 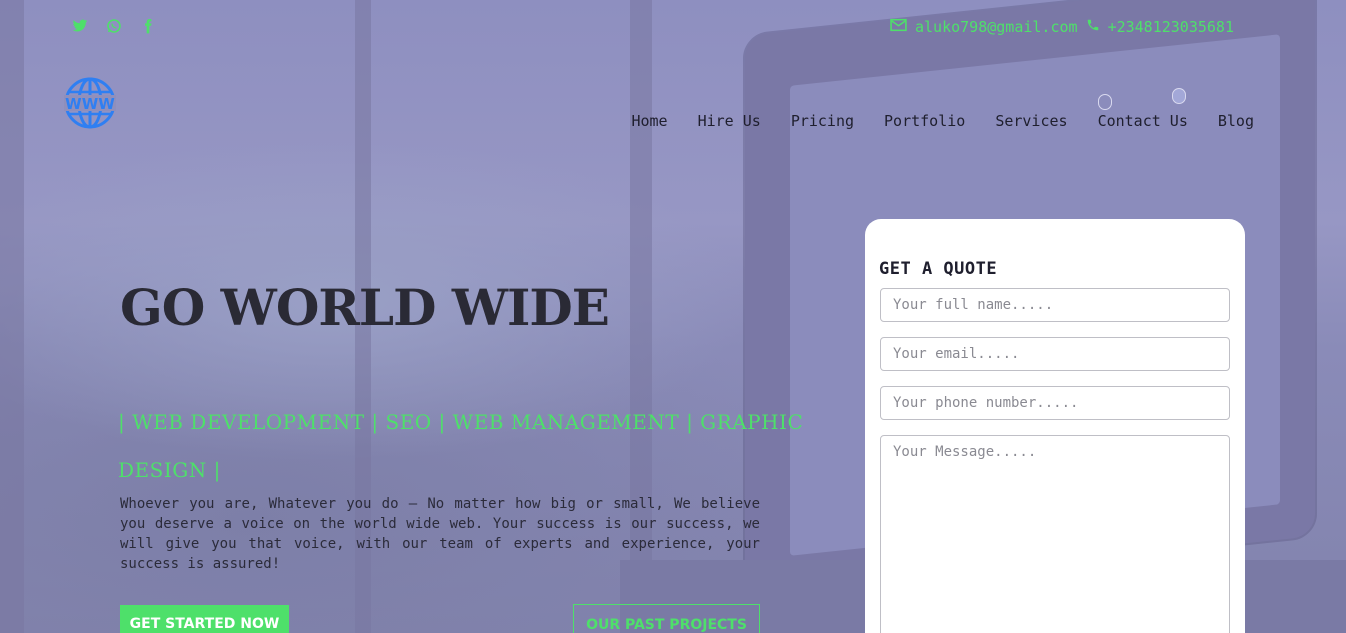 I want to click on email-link: aluko798@gmail.com, so click(x=996, y=27).